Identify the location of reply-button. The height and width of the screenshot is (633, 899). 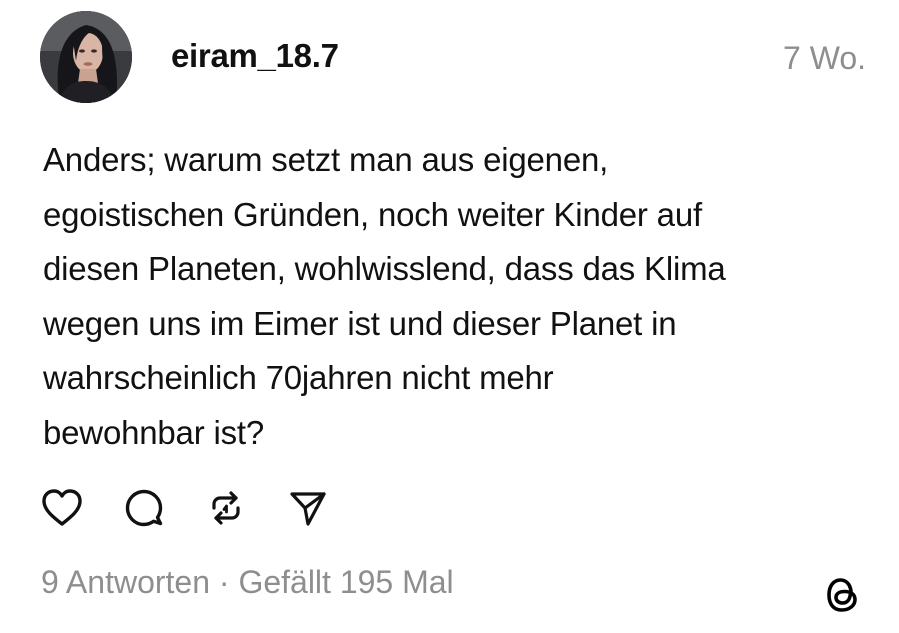
(144, 508).